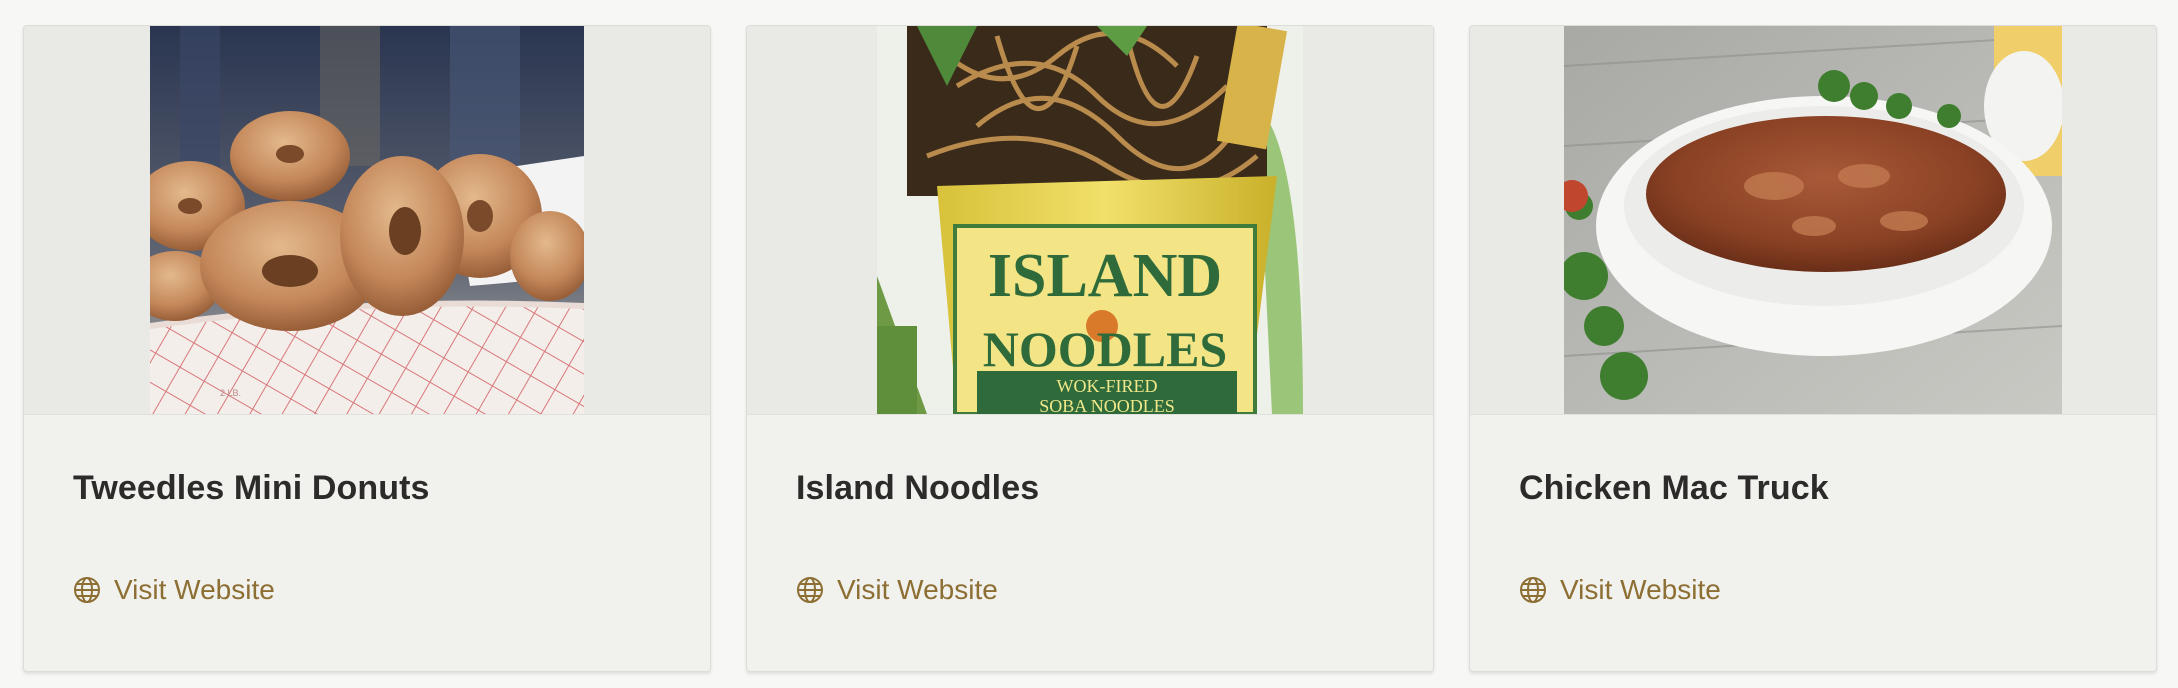  Describe the element at coordinates (918, 488) in the screenshot. I see `vendor-name: Island Noodles` at that location.